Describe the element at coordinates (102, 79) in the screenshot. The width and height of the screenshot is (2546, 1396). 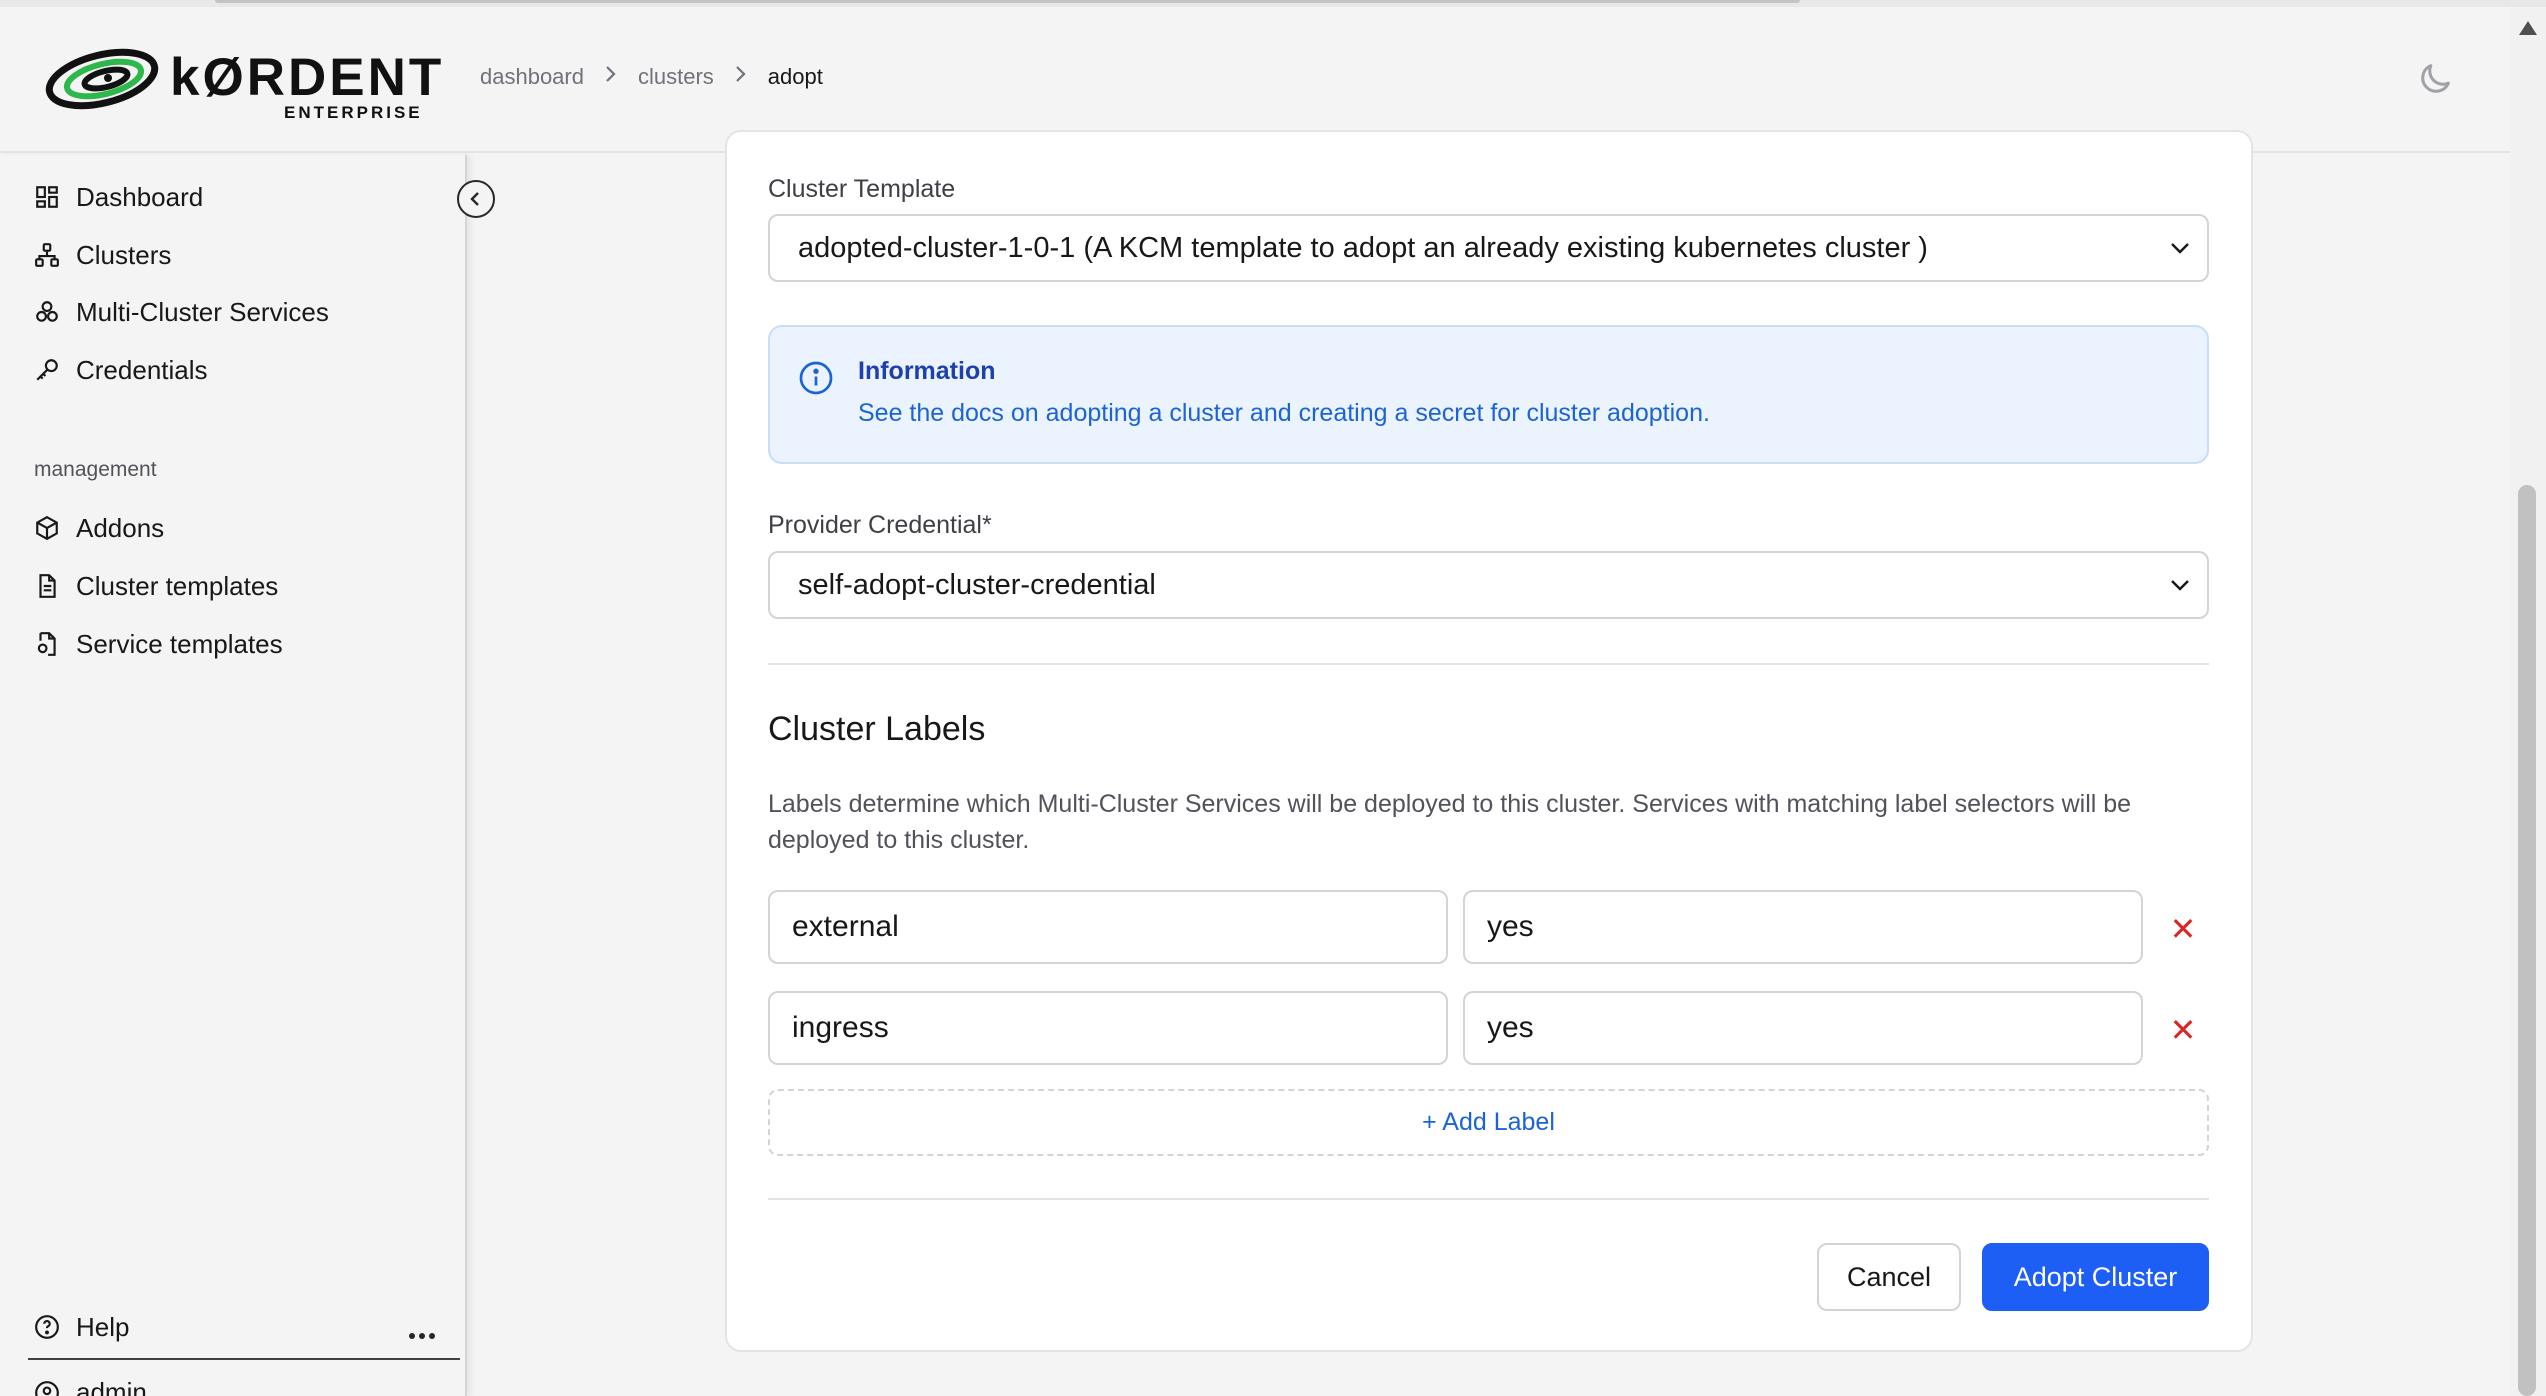
I see `logo-mark-icon` at that location.